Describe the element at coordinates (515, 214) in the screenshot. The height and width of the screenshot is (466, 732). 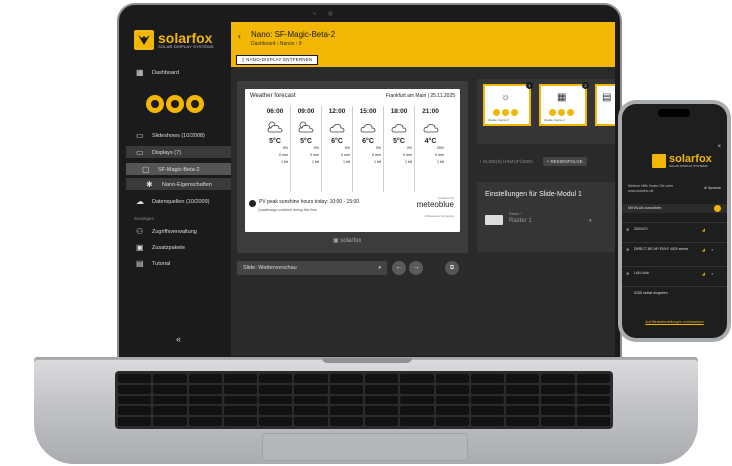
I see `raster-label: Raster *` at that location.